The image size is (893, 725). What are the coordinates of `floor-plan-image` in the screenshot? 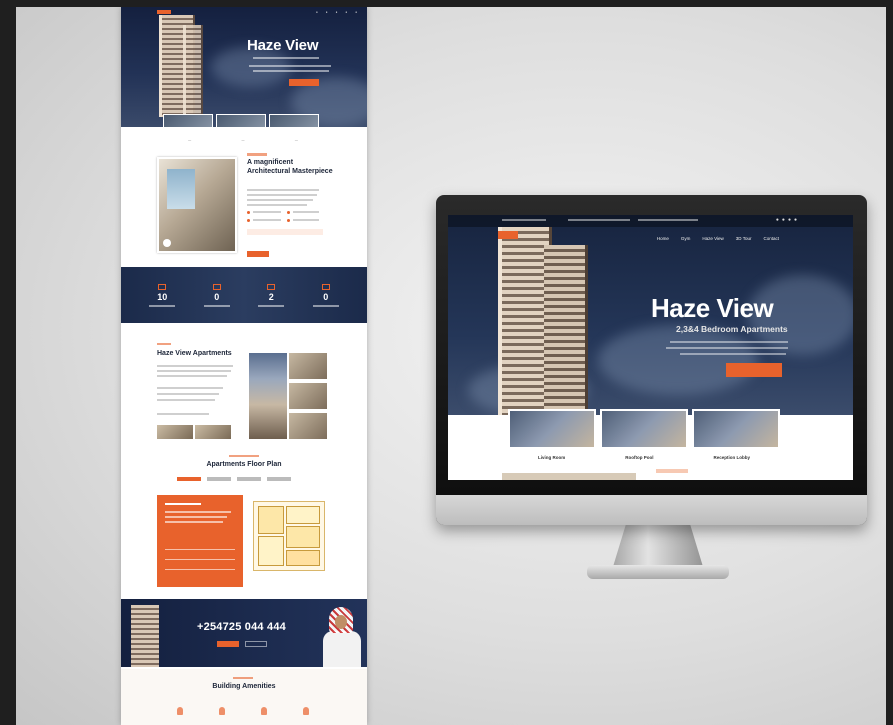 It's located at (289, 536).